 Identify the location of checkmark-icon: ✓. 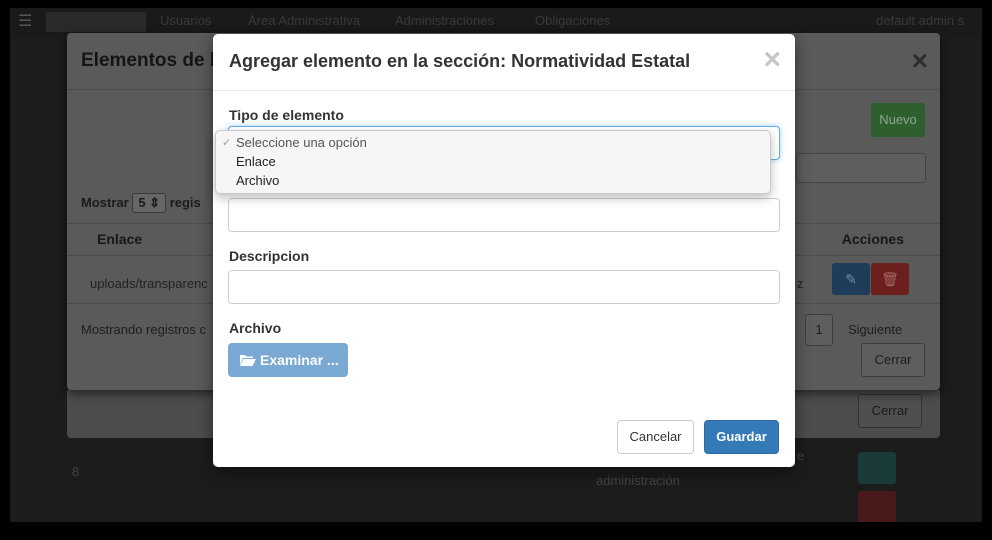
(227, 143).